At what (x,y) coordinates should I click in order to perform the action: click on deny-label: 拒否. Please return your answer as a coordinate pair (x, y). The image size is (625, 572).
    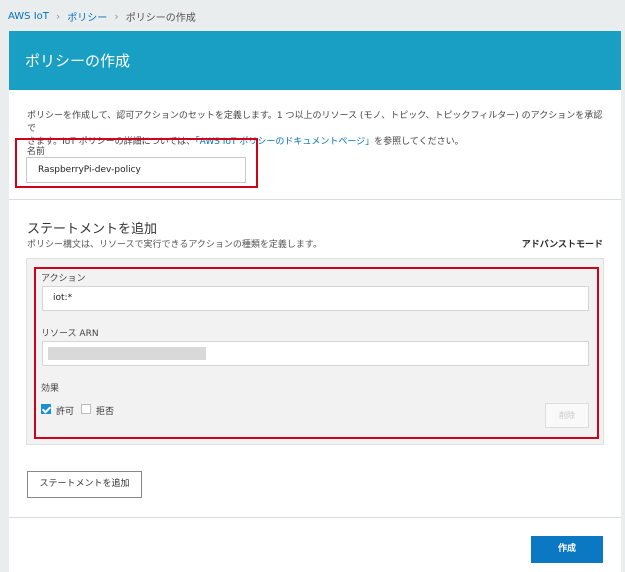
    Looking at the image, I should click on (105, 412).